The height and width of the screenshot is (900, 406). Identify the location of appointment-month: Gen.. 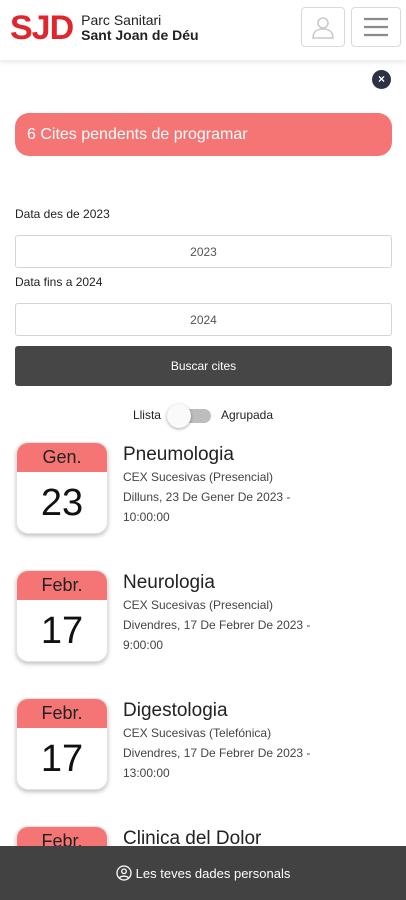
(62, 457).